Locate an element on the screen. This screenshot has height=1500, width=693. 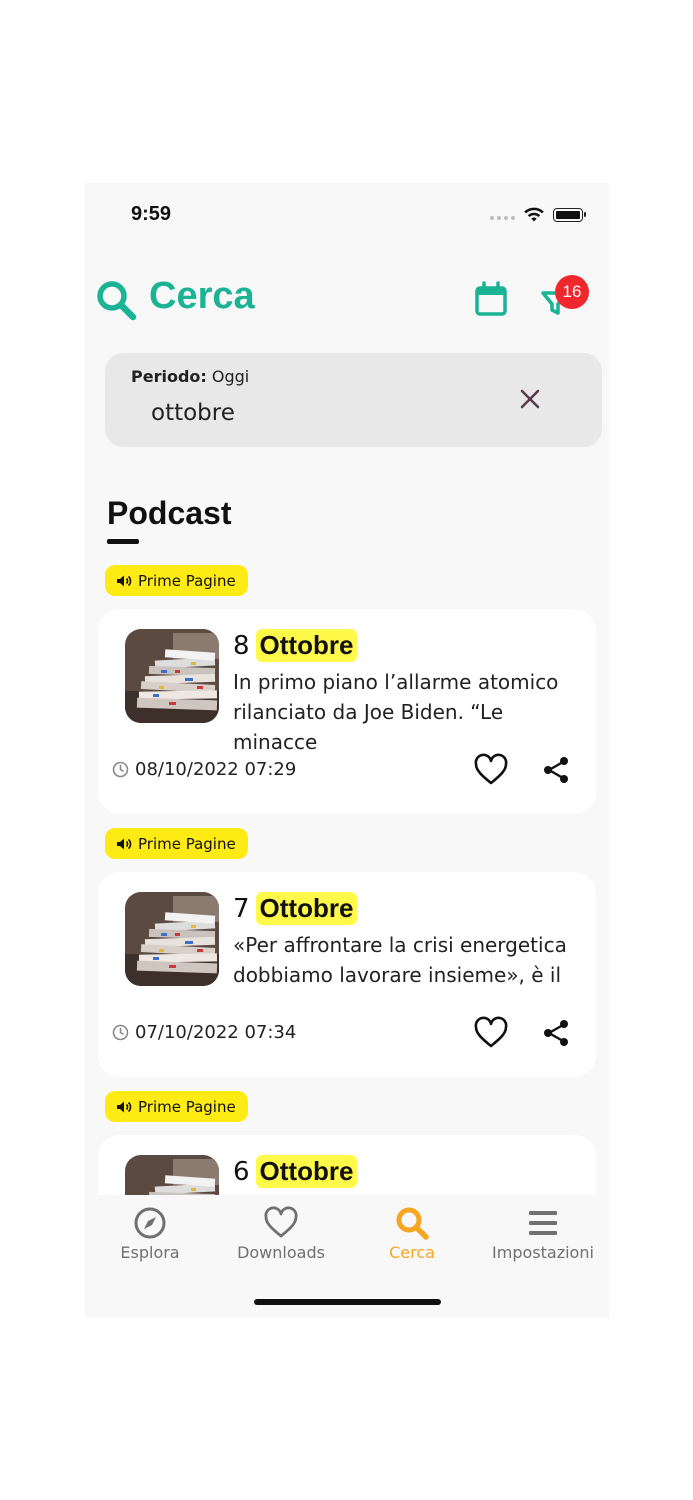
search-input: ottobre is located at coordinates (193, 413).